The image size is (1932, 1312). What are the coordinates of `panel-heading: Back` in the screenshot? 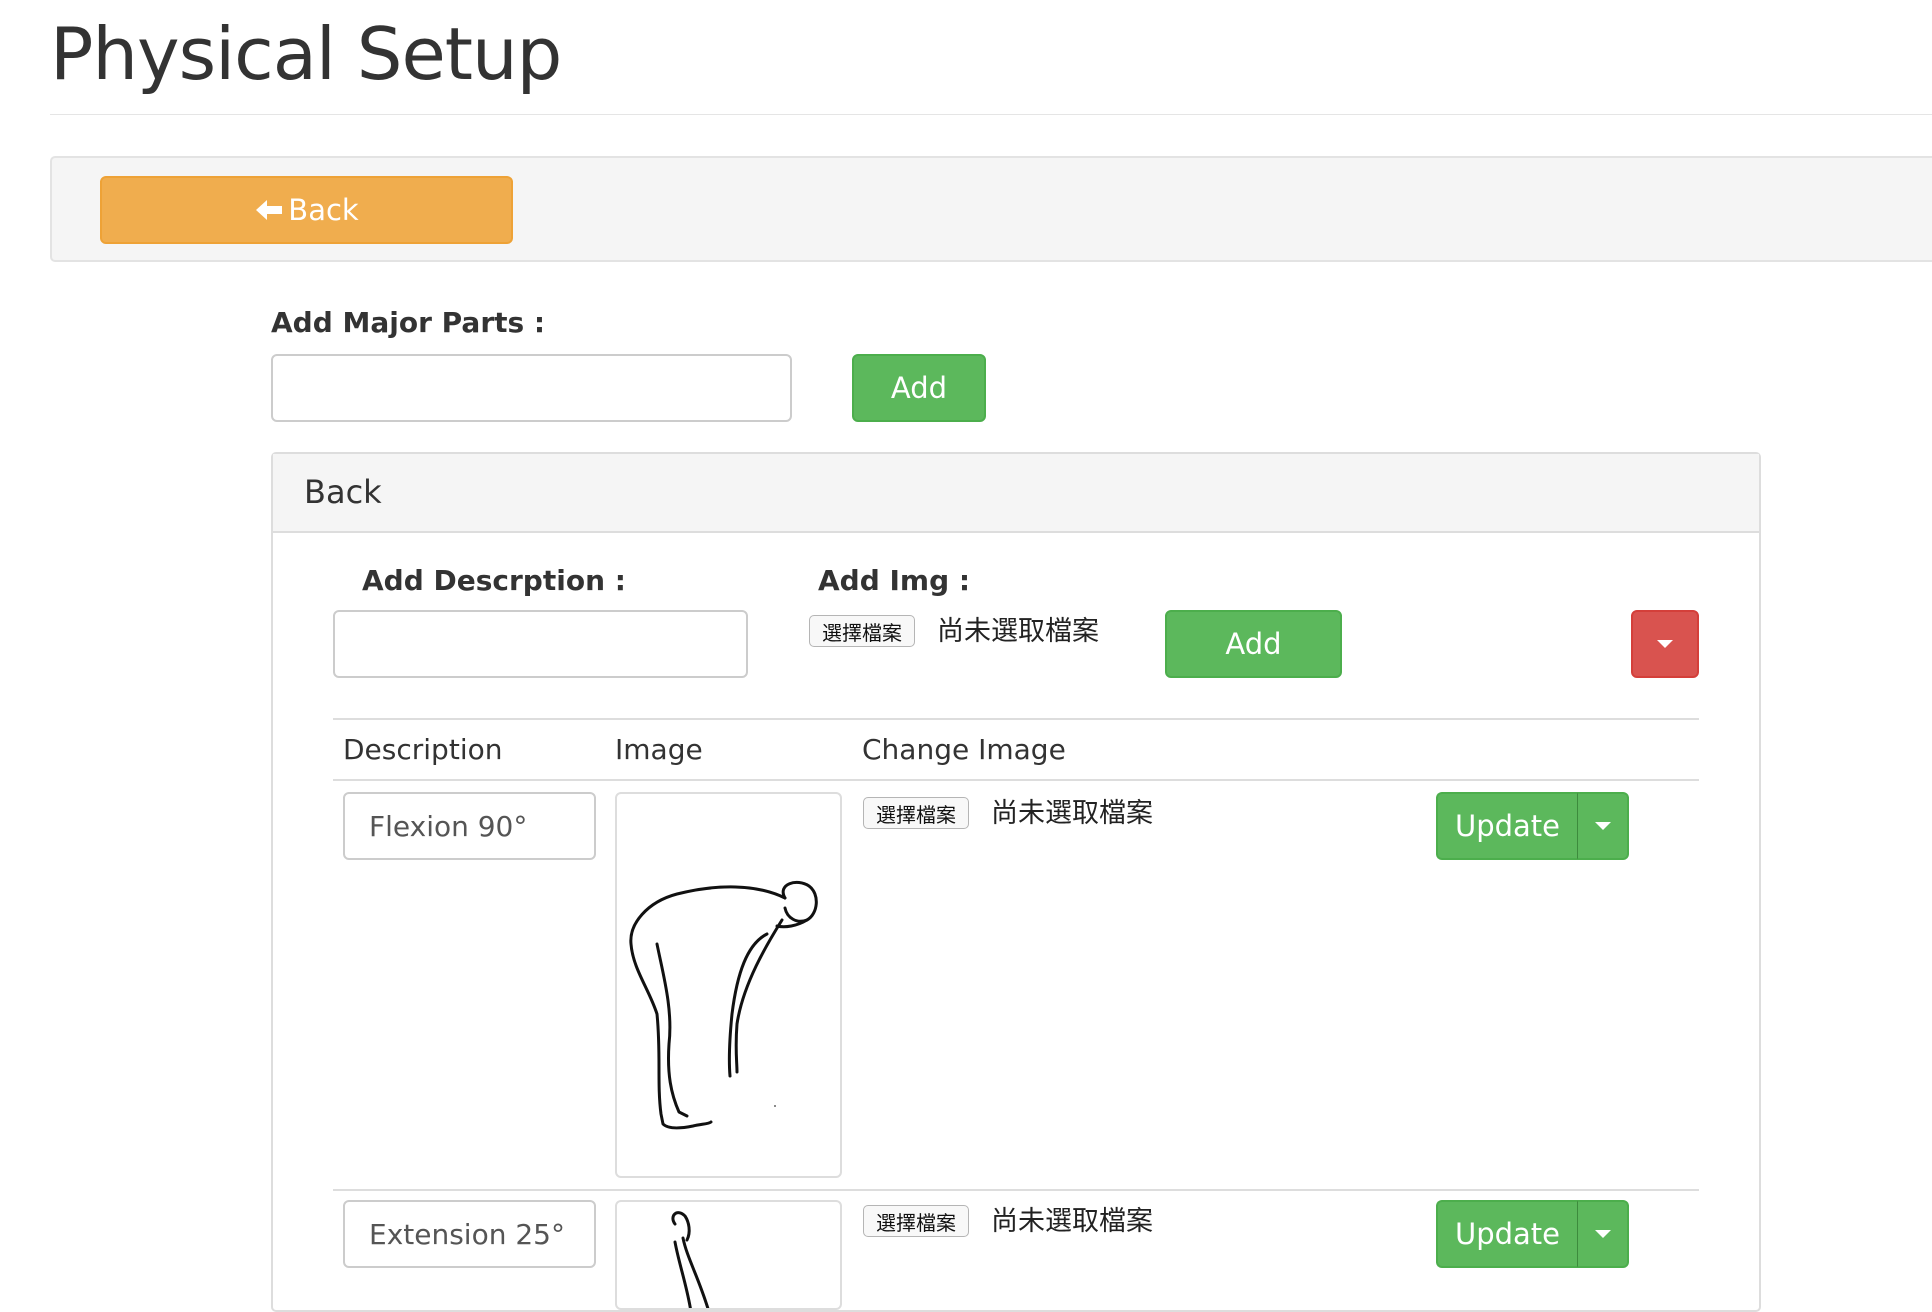 It's located at (1016, 493).